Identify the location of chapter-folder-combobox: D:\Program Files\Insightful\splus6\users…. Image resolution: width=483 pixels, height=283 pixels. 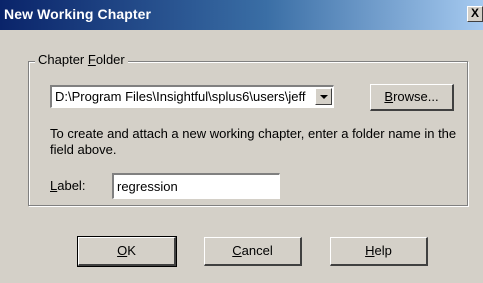
(192, 96).